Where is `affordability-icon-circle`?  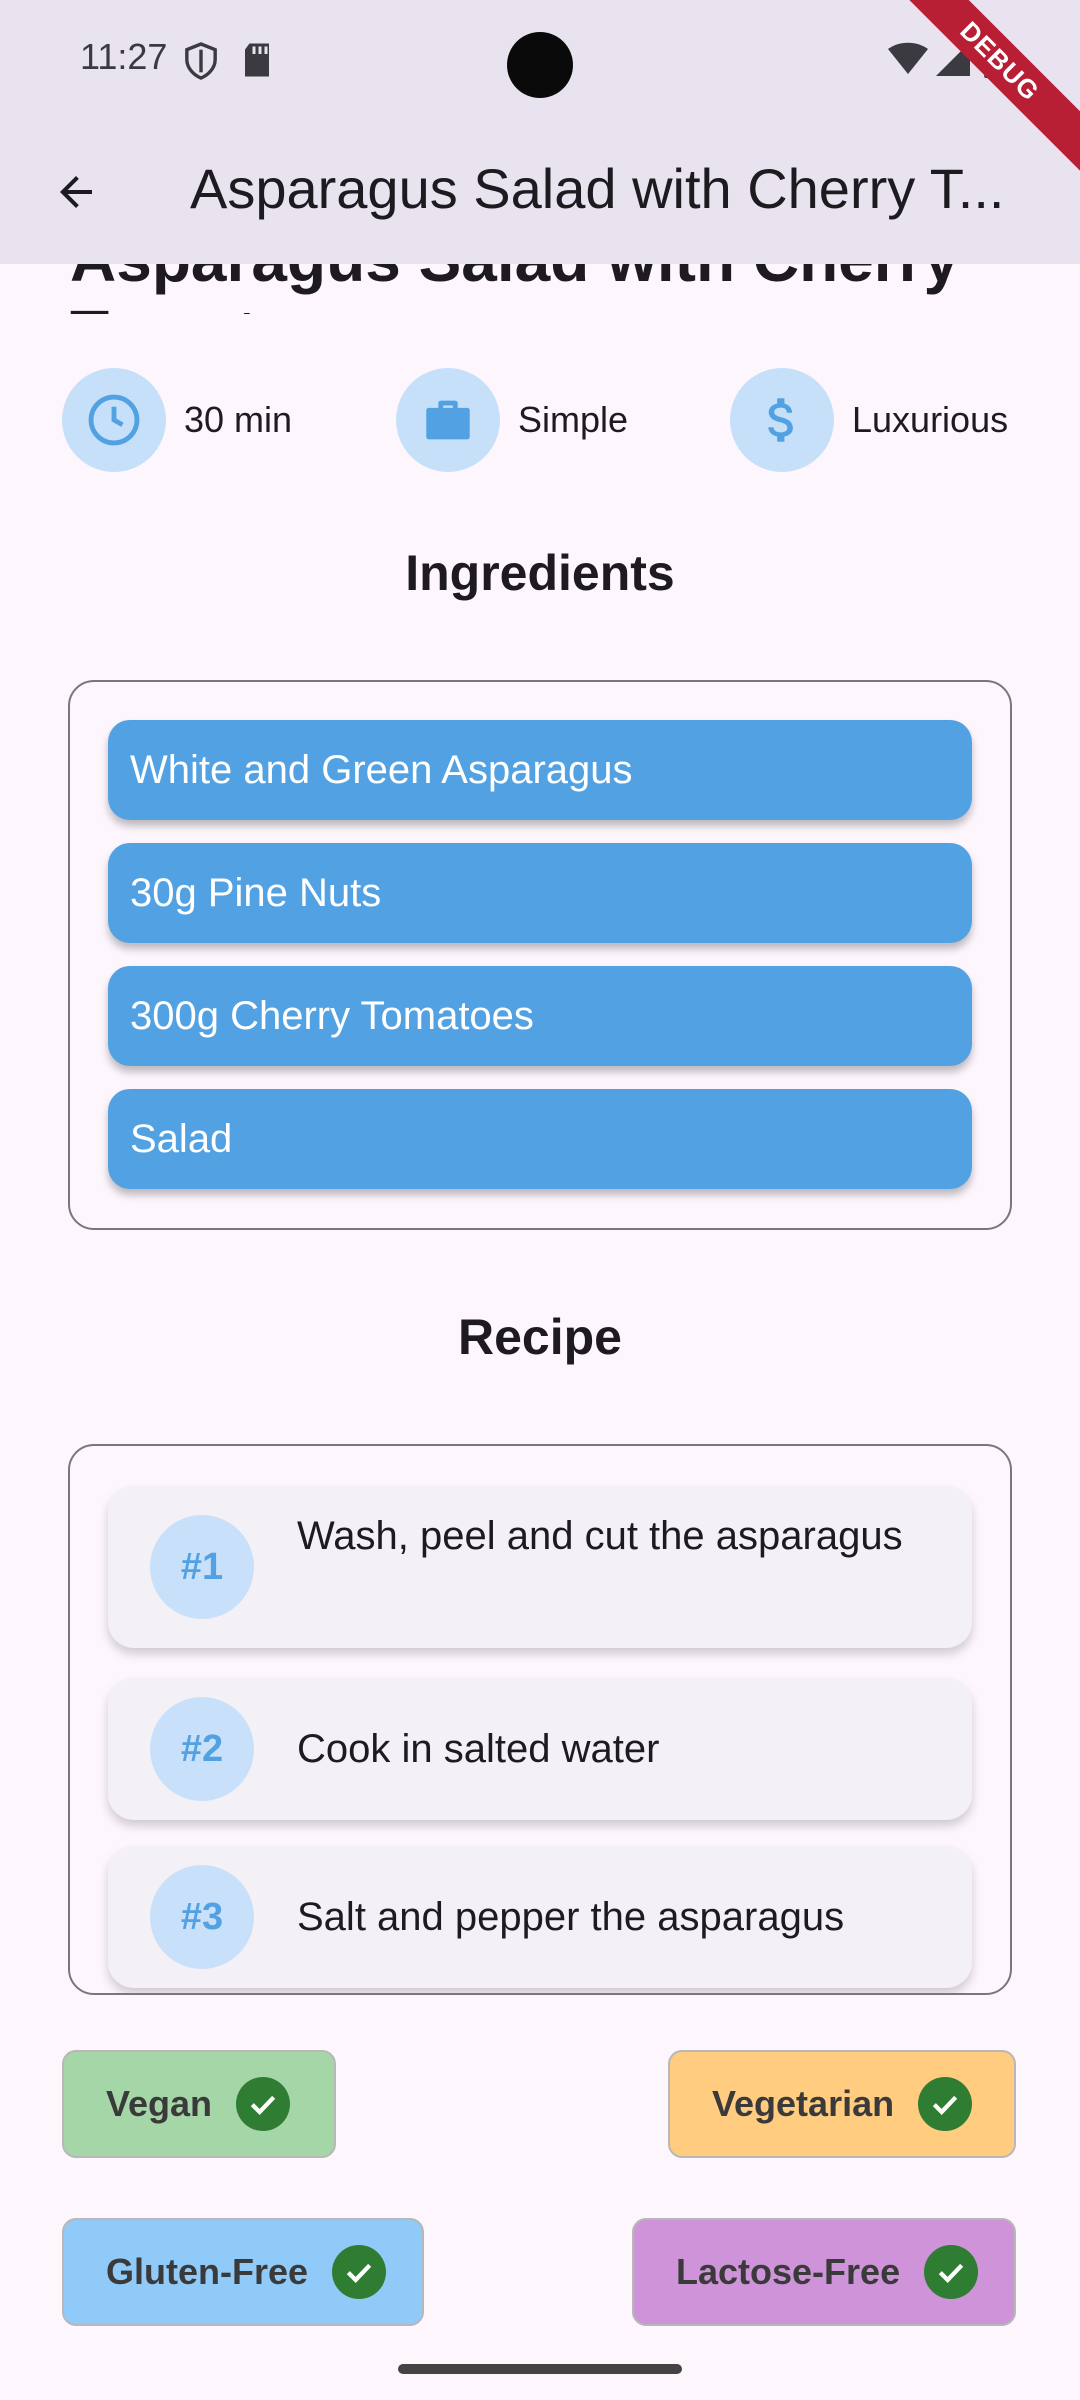
affordability-icon-circle is located at coordinates (782, 420).